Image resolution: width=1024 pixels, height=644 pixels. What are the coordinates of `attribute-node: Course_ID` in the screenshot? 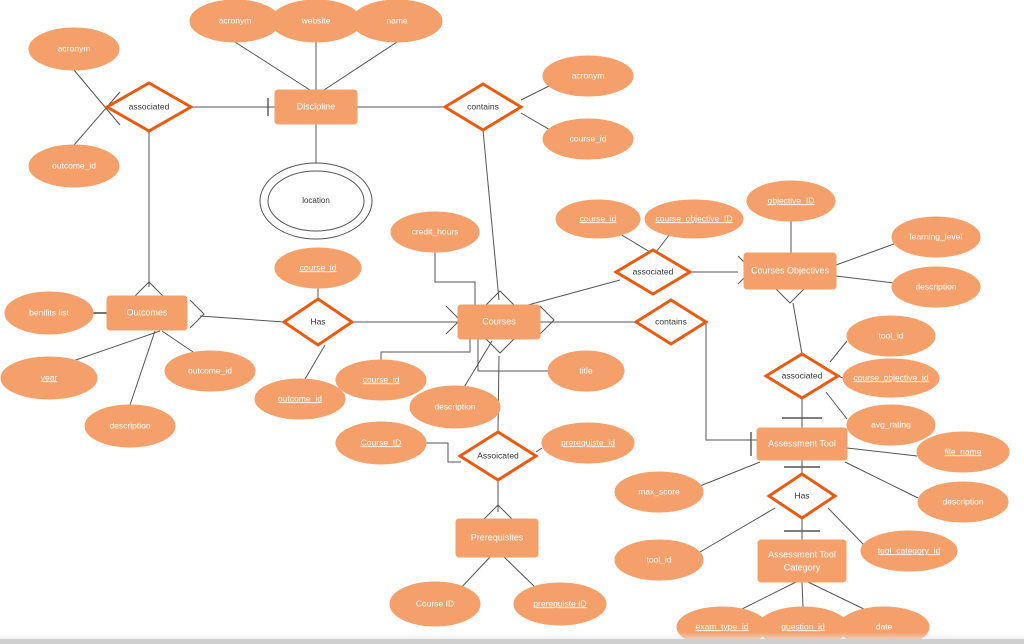 It's located at (381, 443).